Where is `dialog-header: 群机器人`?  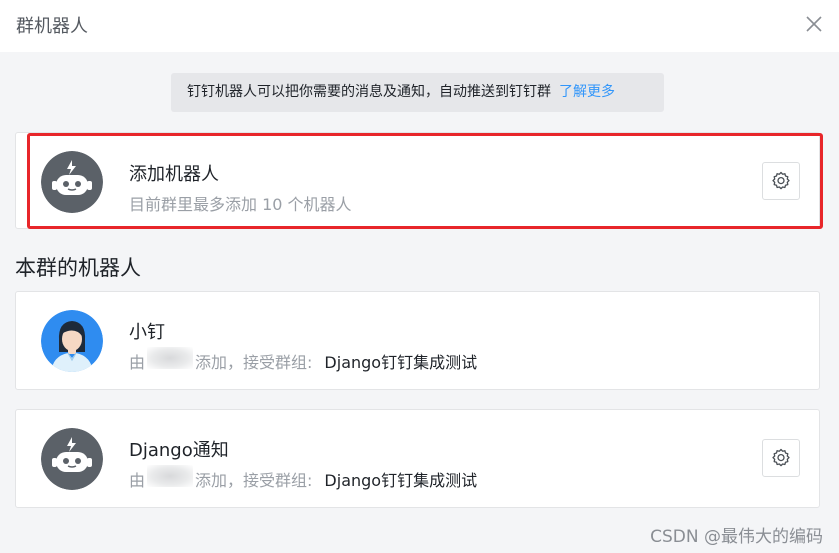 dialog-header: 群机器人 is located at coordinates (419, 26).